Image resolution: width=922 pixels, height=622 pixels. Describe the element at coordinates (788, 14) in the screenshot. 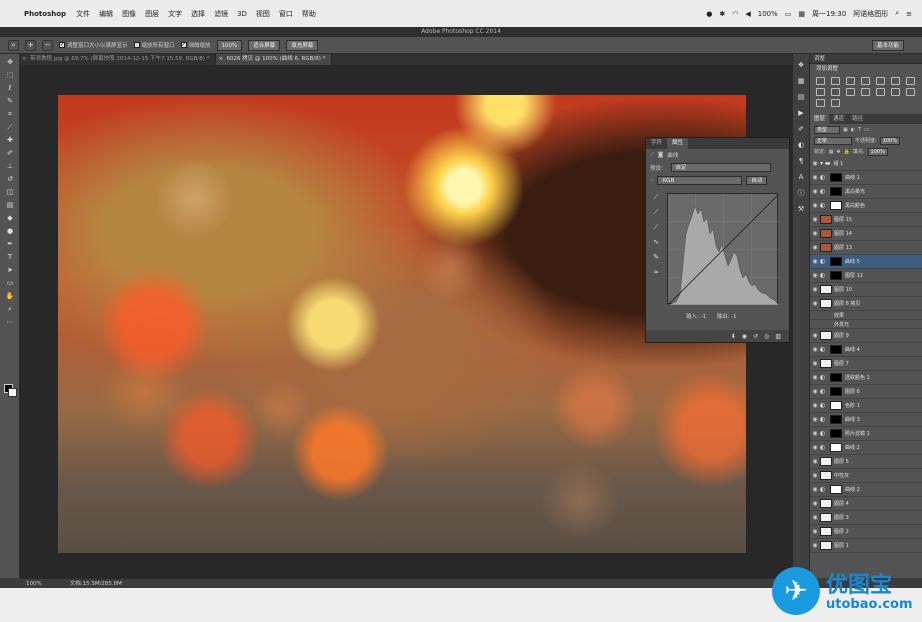

I see `battery-icon: ▭` at that location.